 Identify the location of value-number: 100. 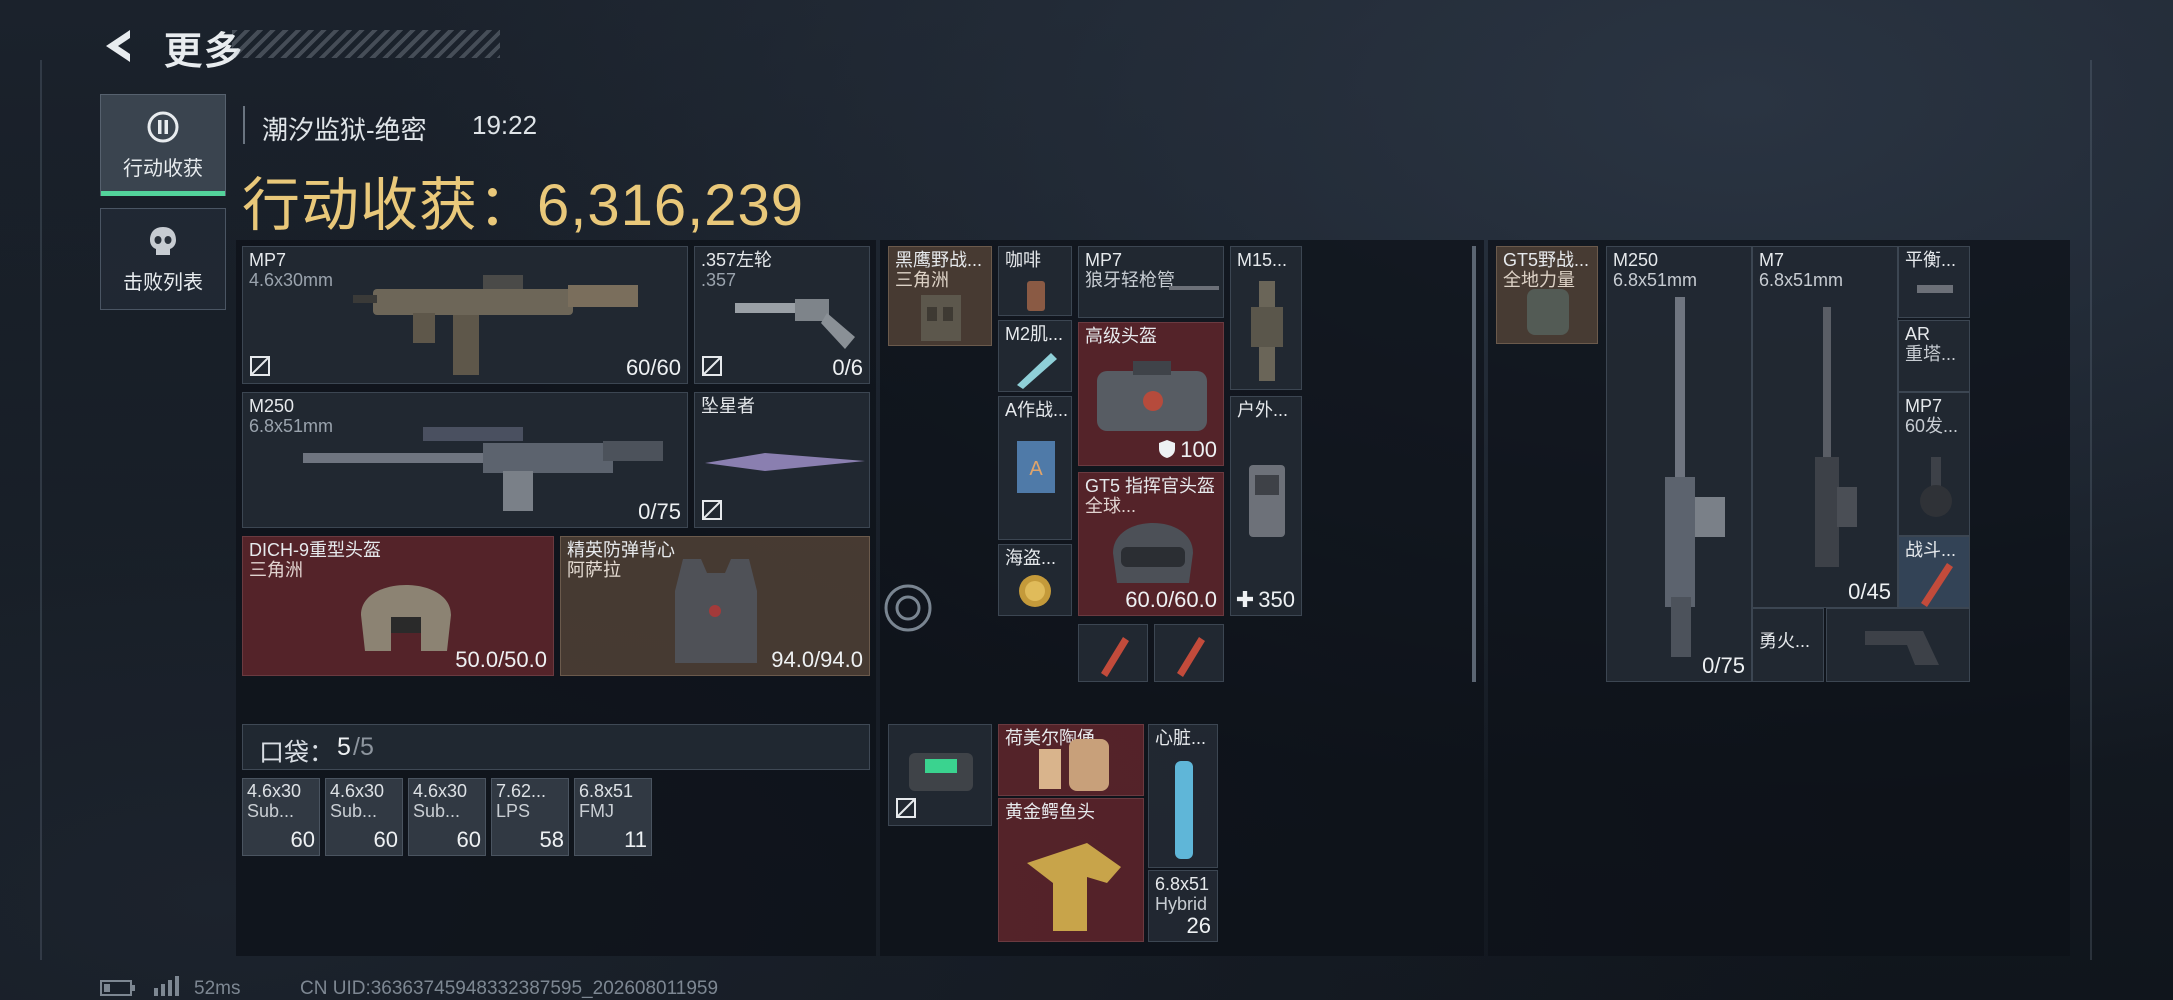
(1198, 449).